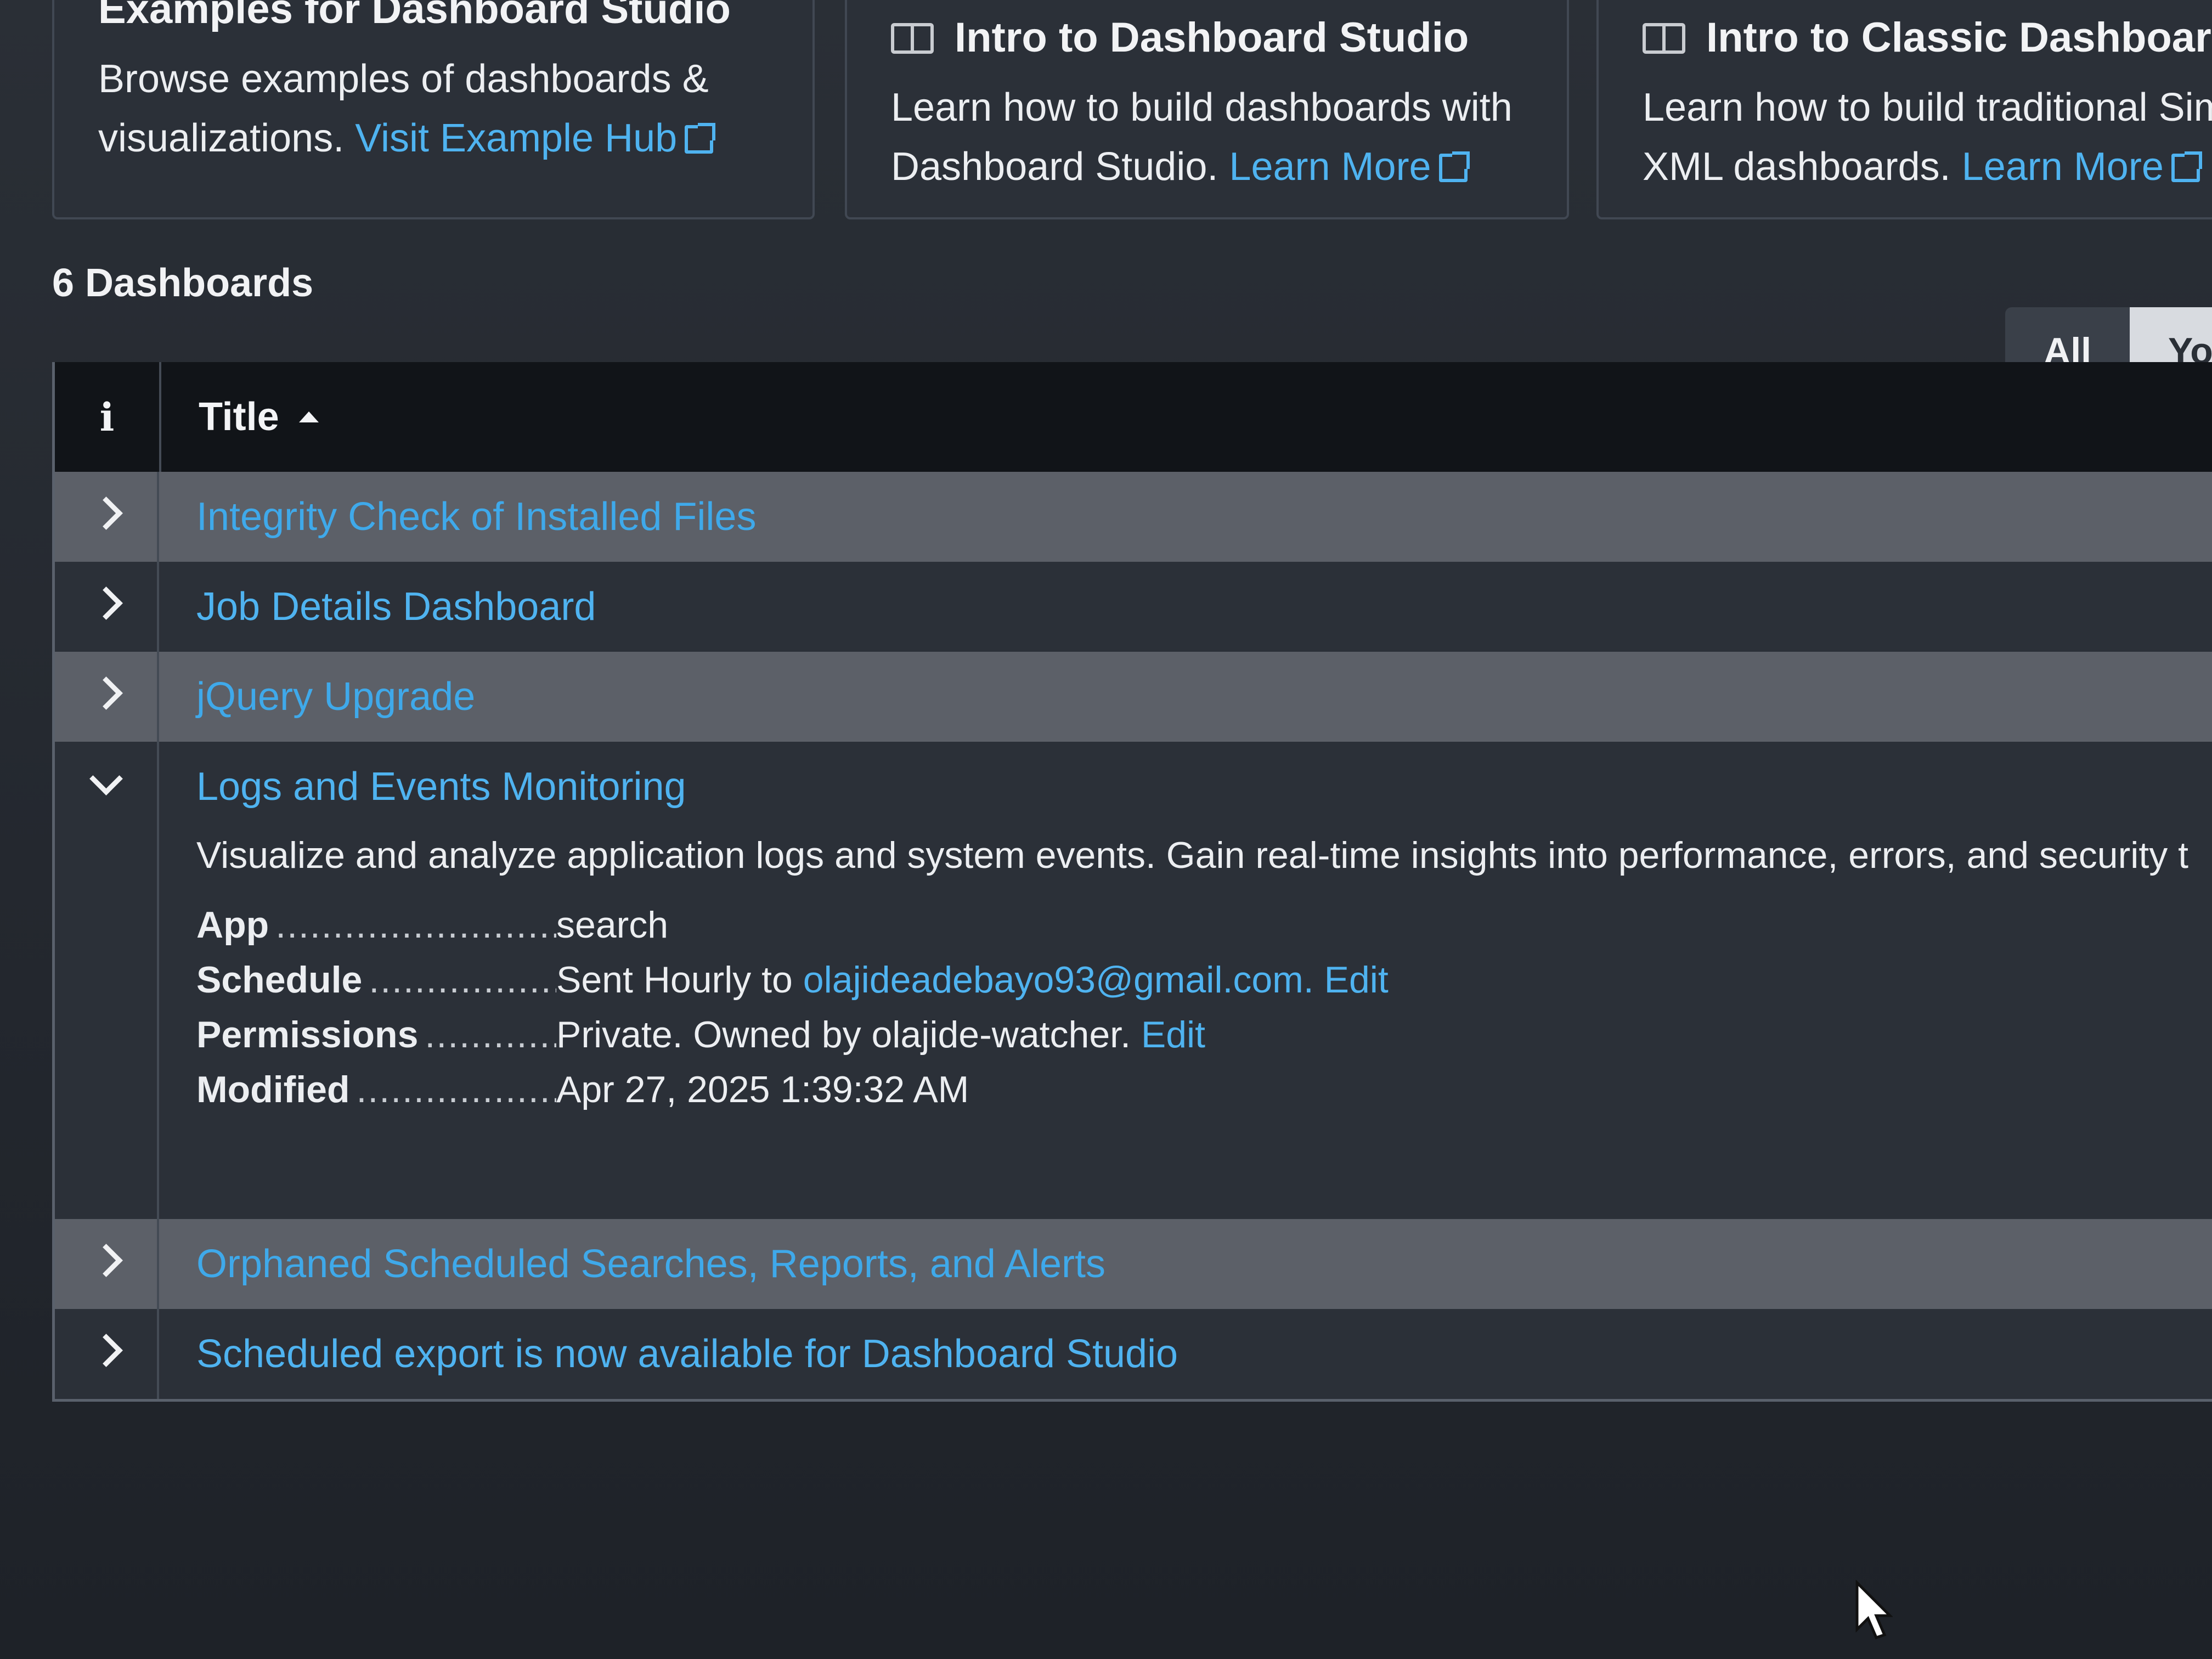  I want to click on card-title-text: Intro to Classic Dashboards, so click(1959, 37).